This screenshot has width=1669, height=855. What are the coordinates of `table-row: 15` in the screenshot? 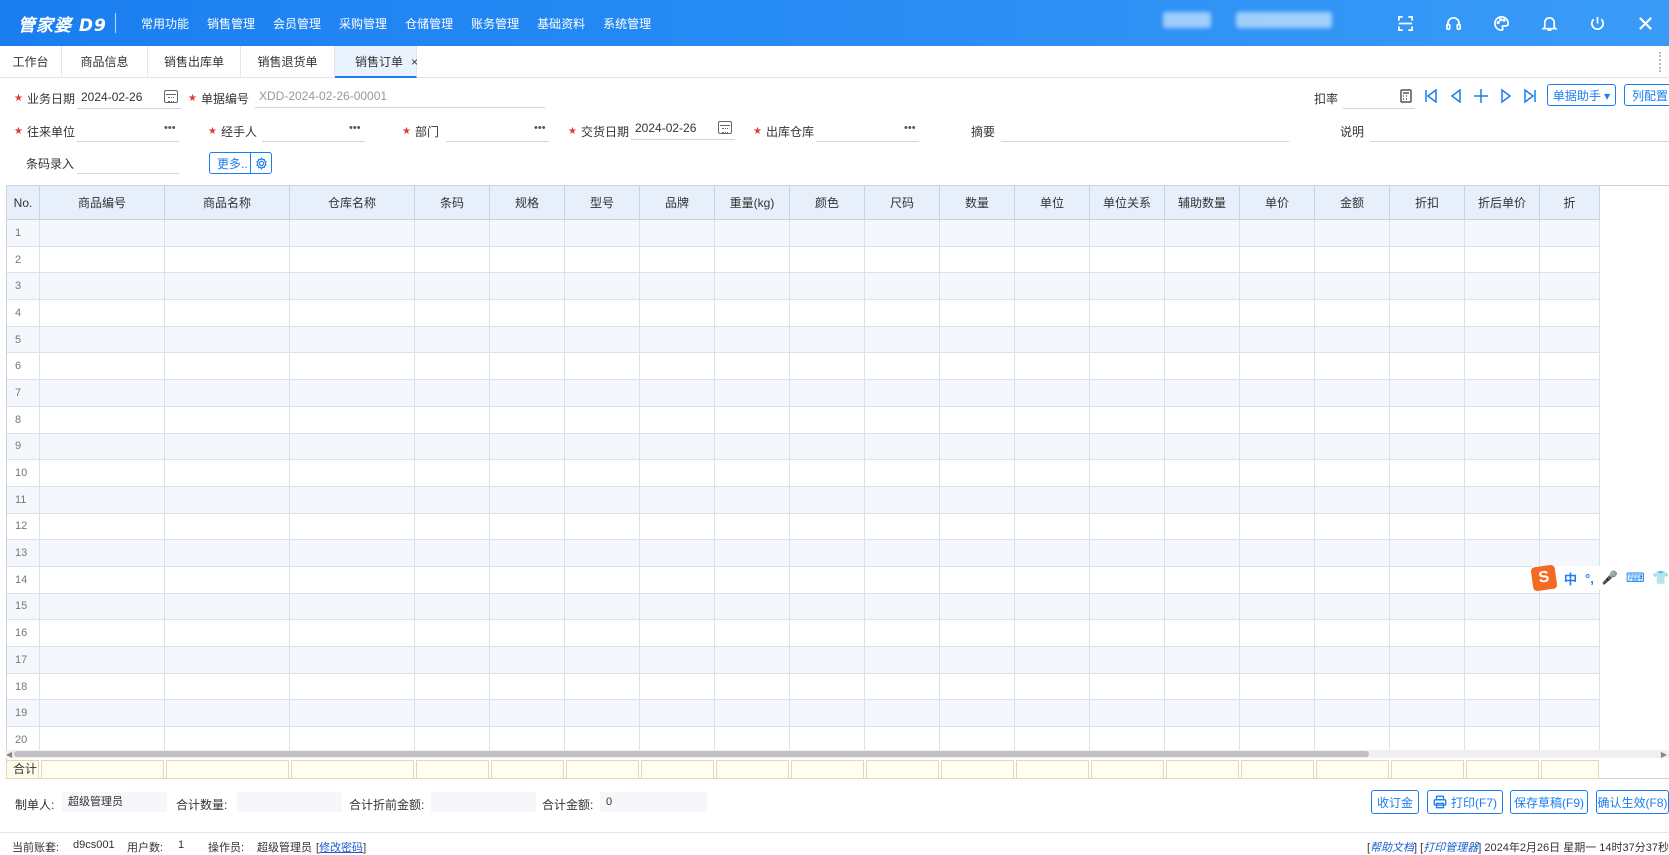 It's located at (803, 607).